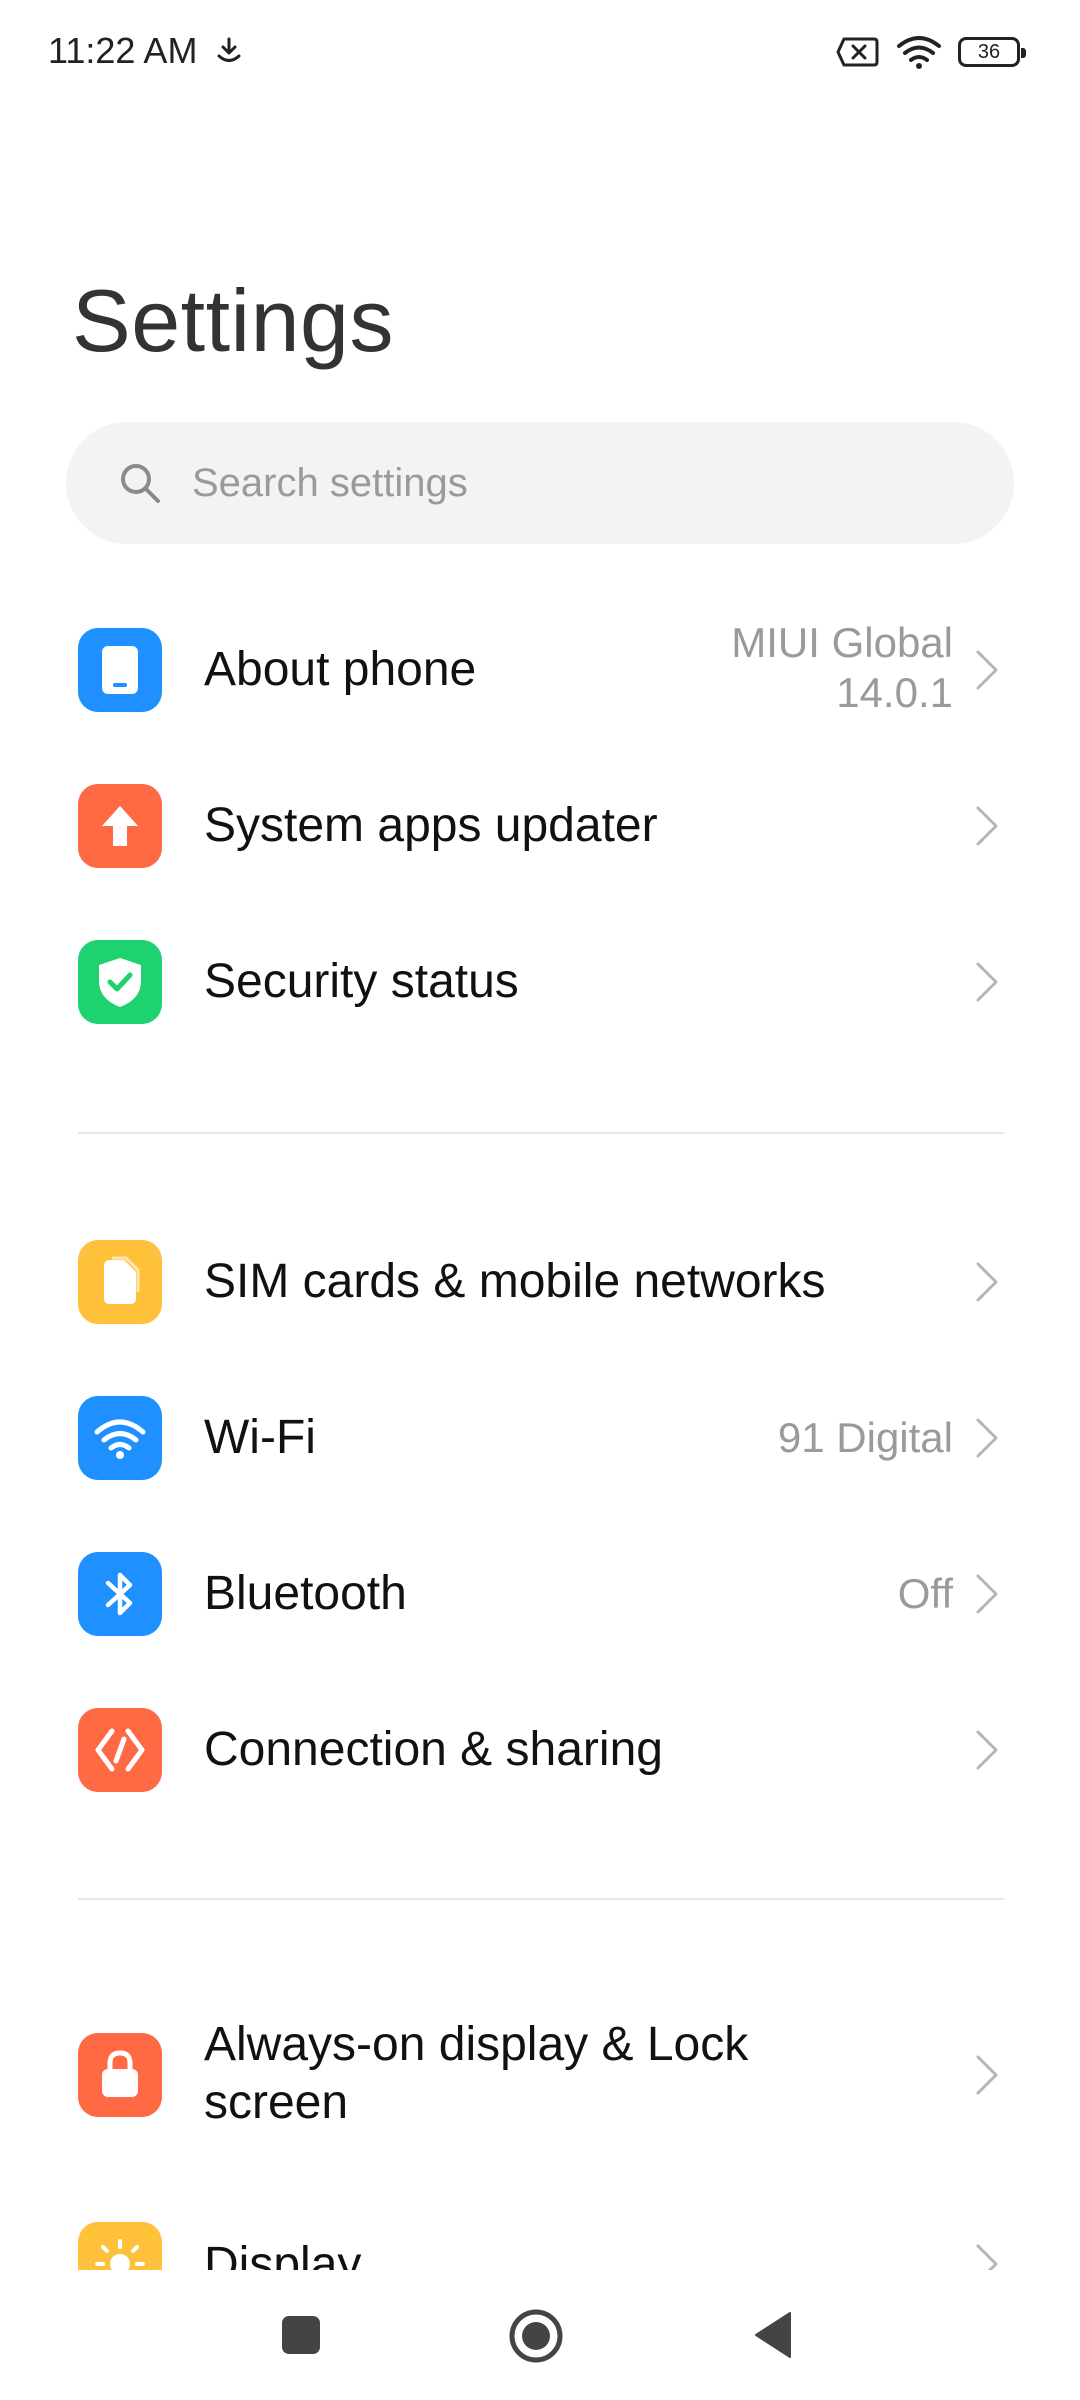 This screenshot has height=2400, width=1080. I want to click on status-icons: 36, so click(931, 52).